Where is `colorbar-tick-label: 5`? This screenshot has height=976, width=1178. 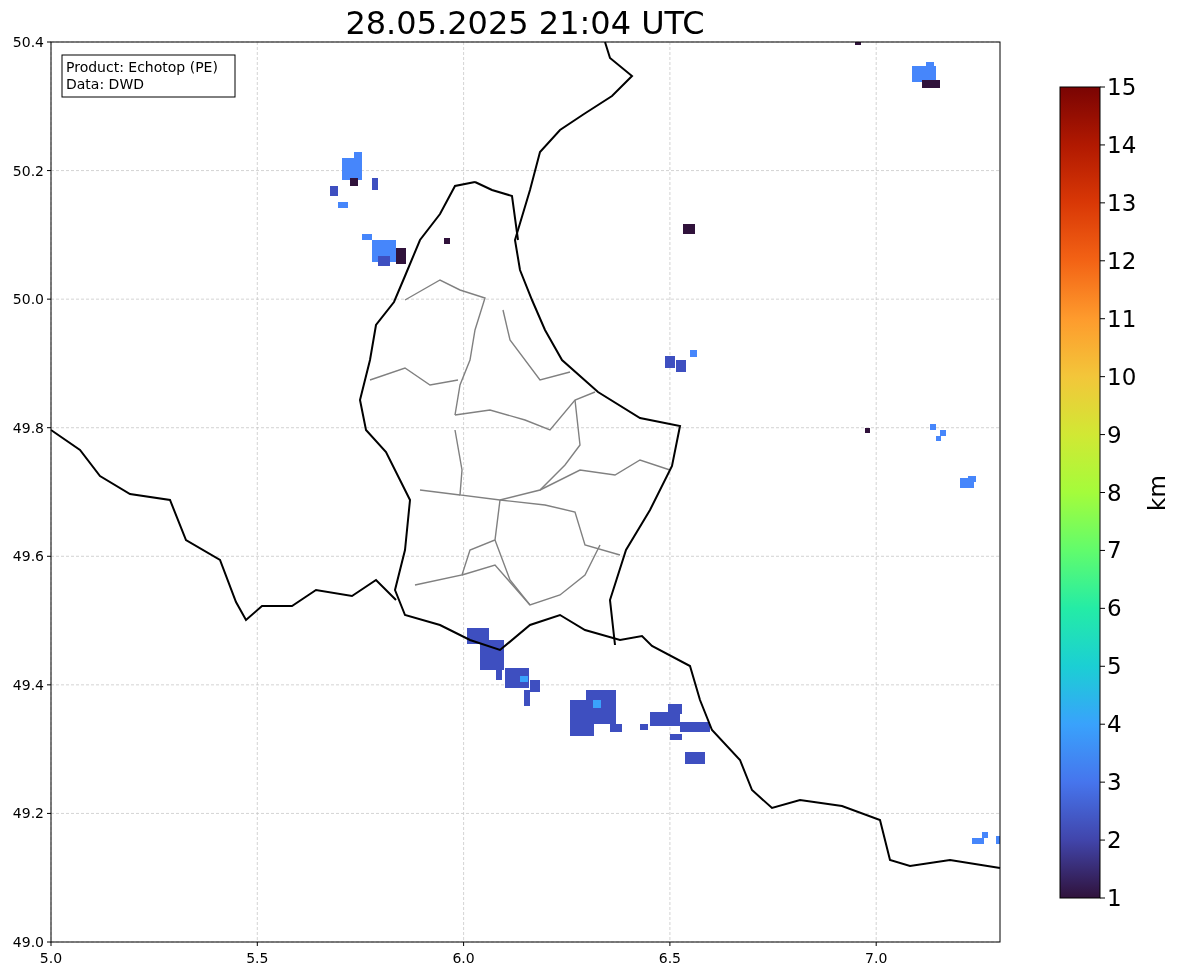
colorbar-tick-label: 5 is located at coordinates (1114, 666).